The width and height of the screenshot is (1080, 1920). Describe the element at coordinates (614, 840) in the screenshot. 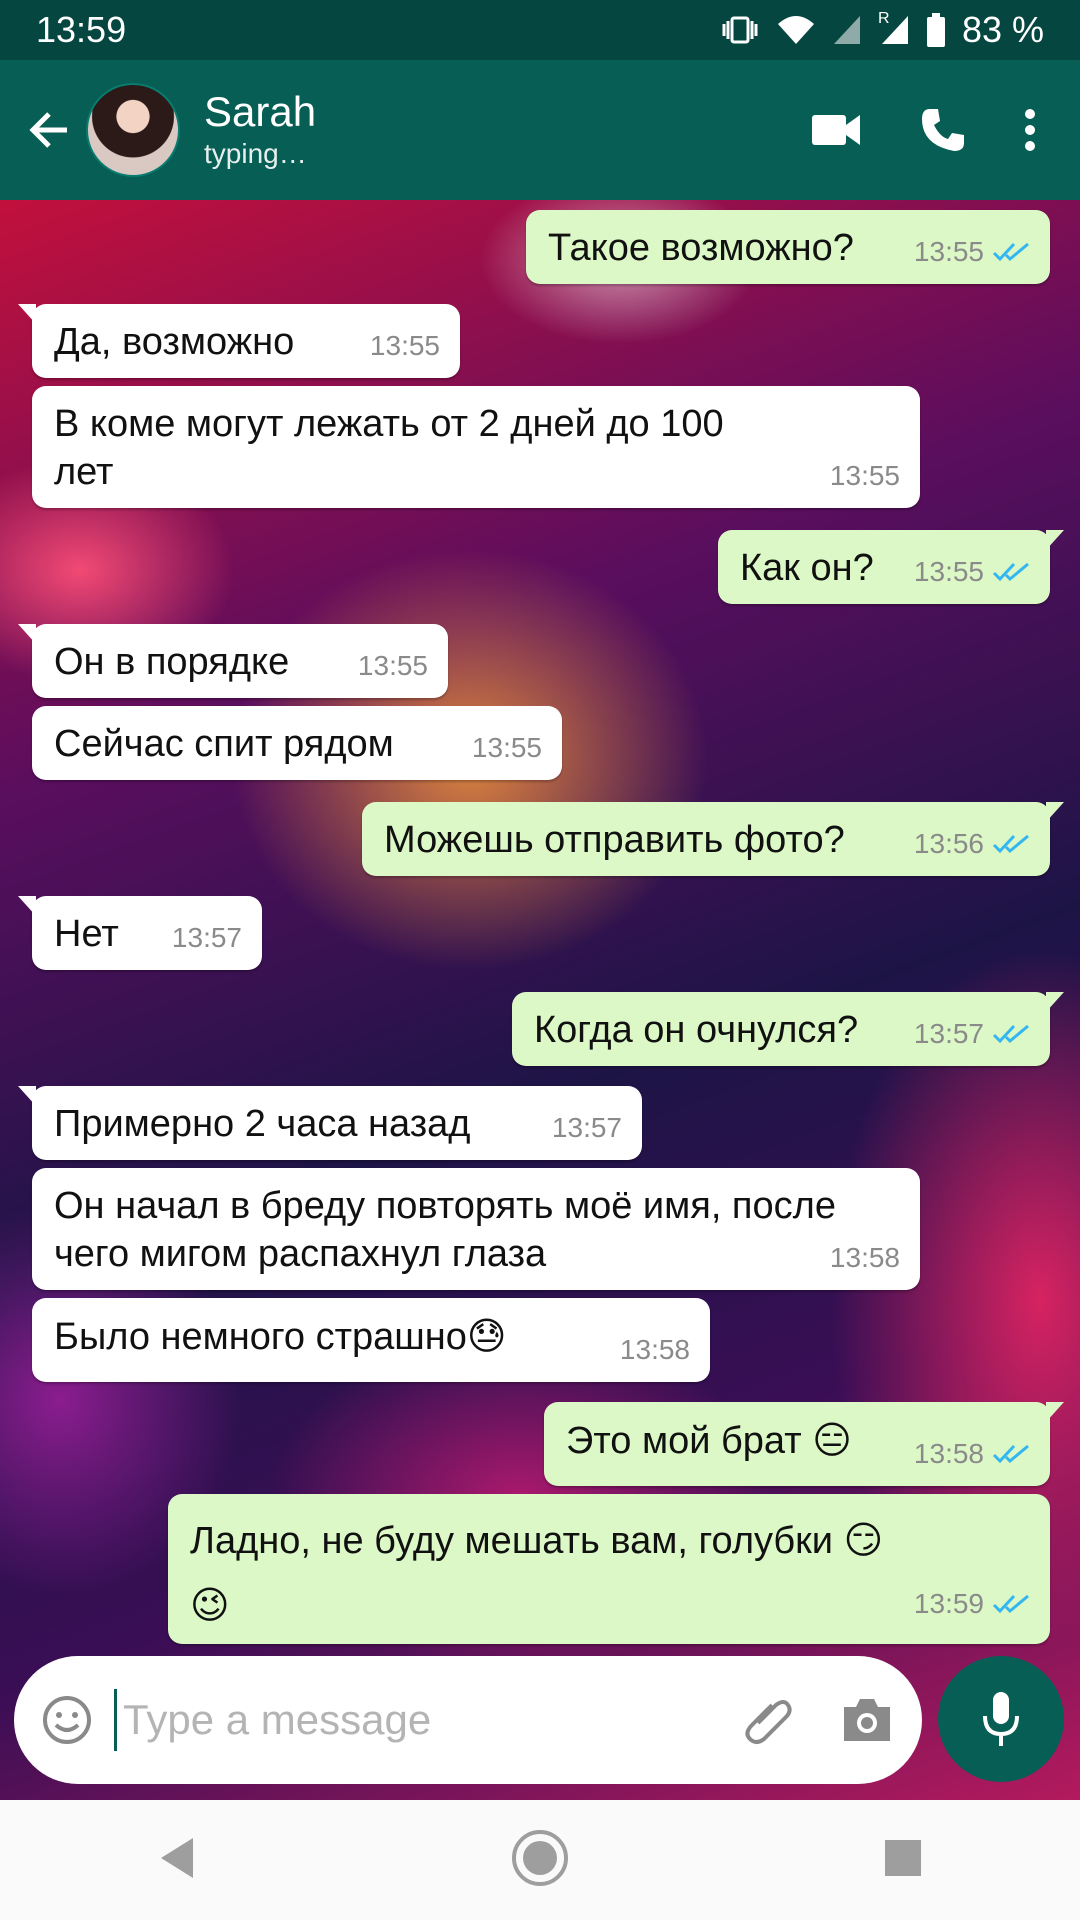

I see `message-text: Можешь отправить фото?` at that location.